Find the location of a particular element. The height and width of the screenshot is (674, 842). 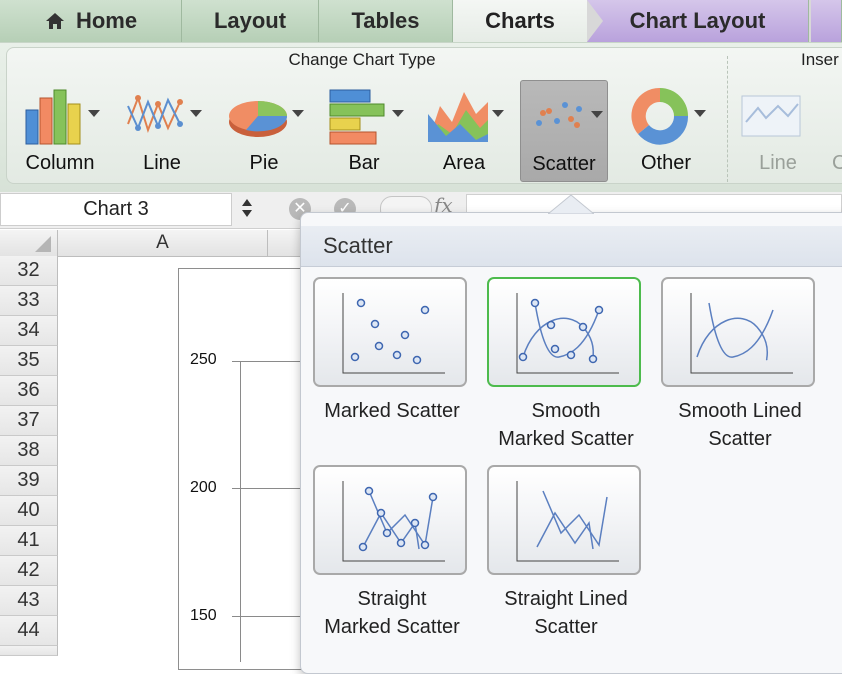

area-chart-label: Area is located at coordinates (464, 163).